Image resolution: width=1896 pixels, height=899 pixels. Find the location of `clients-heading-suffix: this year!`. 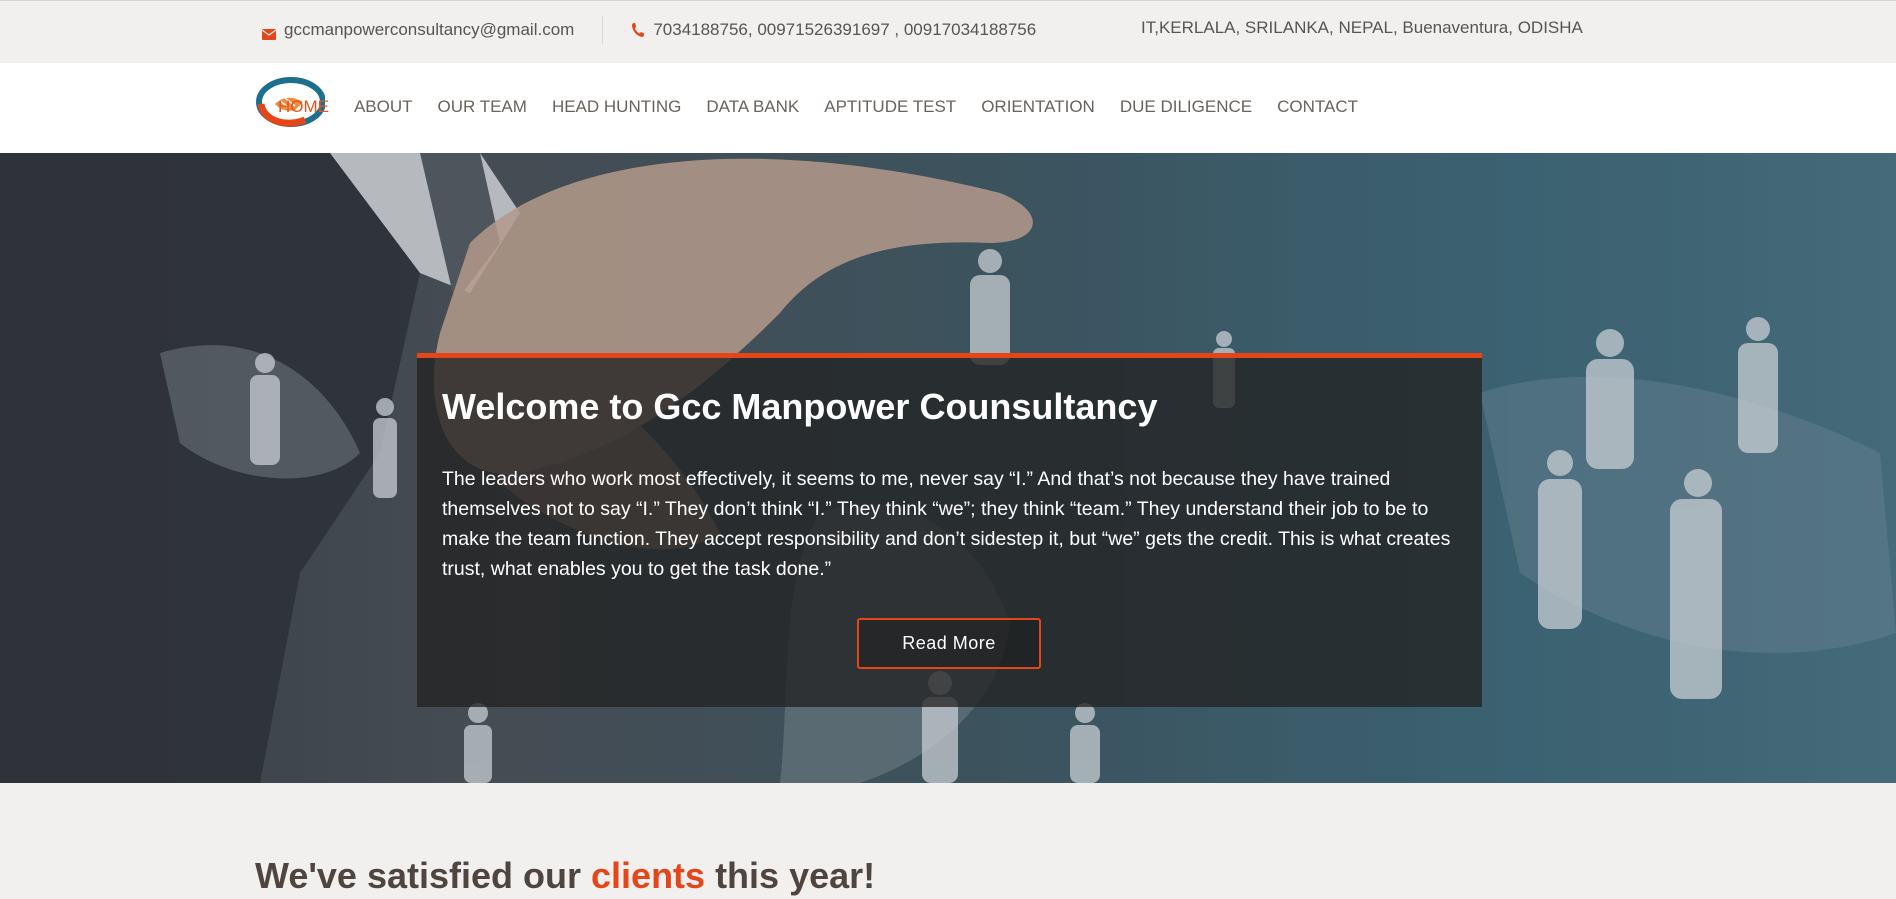

clients-heading-suffix: this year! is located at coordinates (790, 875).